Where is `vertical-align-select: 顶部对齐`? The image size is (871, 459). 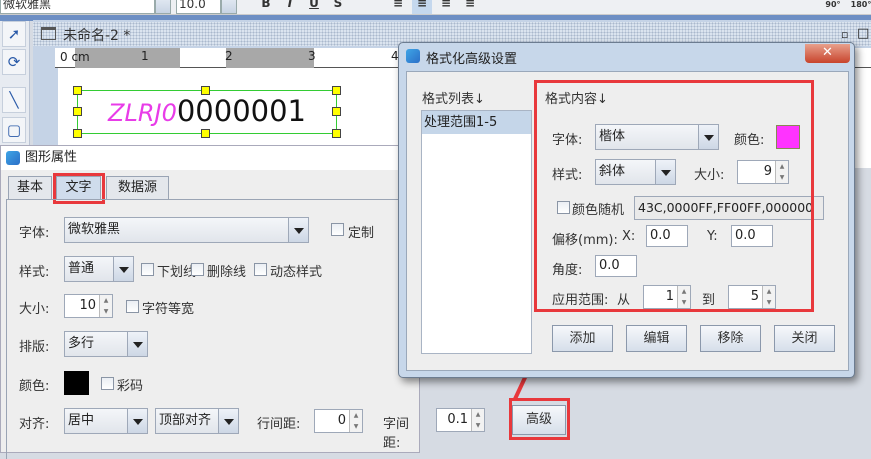 vertical-align-select: 顶部对齐 is located at coordinates (197, 421).